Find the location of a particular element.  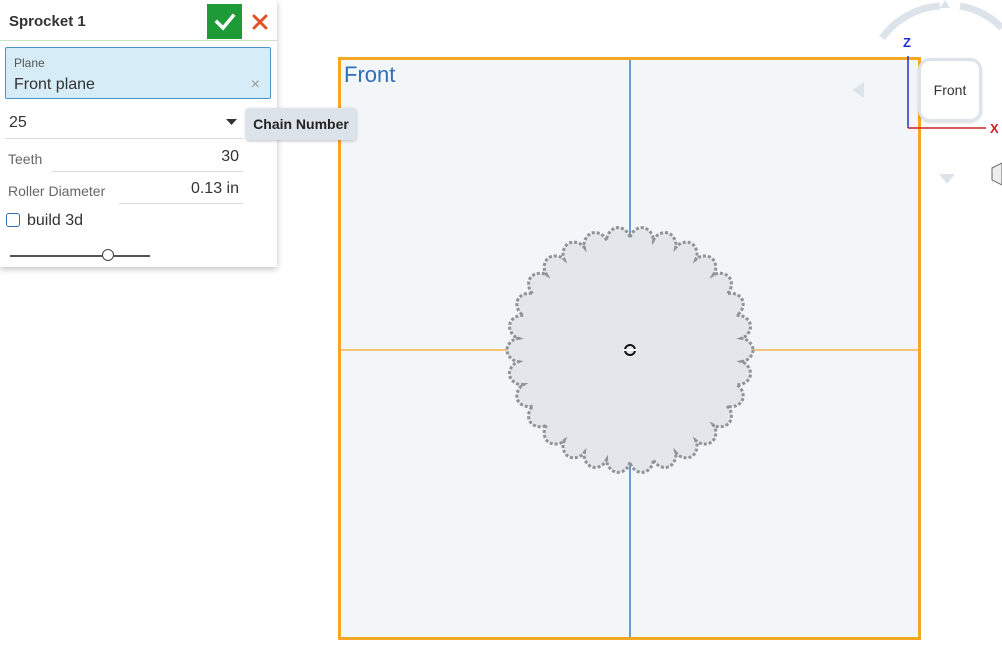

arrow-up-icon is located at coordinates (945, 4).